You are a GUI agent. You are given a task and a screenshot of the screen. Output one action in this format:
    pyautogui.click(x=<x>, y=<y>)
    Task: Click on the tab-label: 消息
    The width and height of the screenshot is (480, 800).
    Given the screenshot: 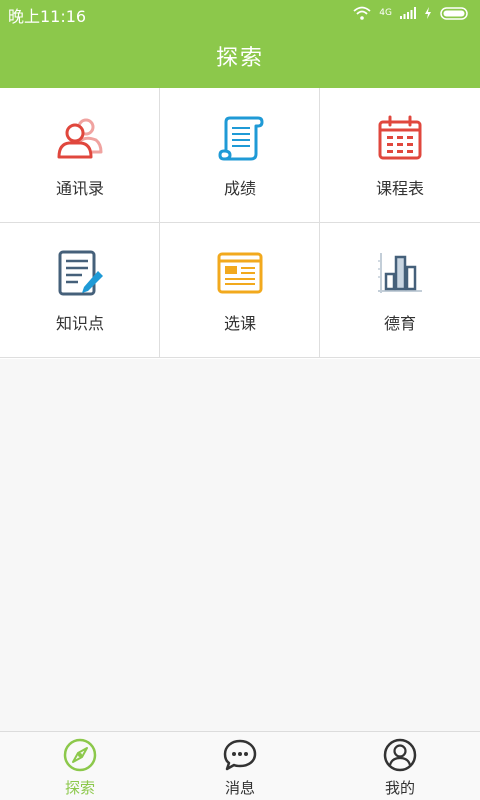 What is the action you would take?
    pyautogui.click(x=239, y=788)
    